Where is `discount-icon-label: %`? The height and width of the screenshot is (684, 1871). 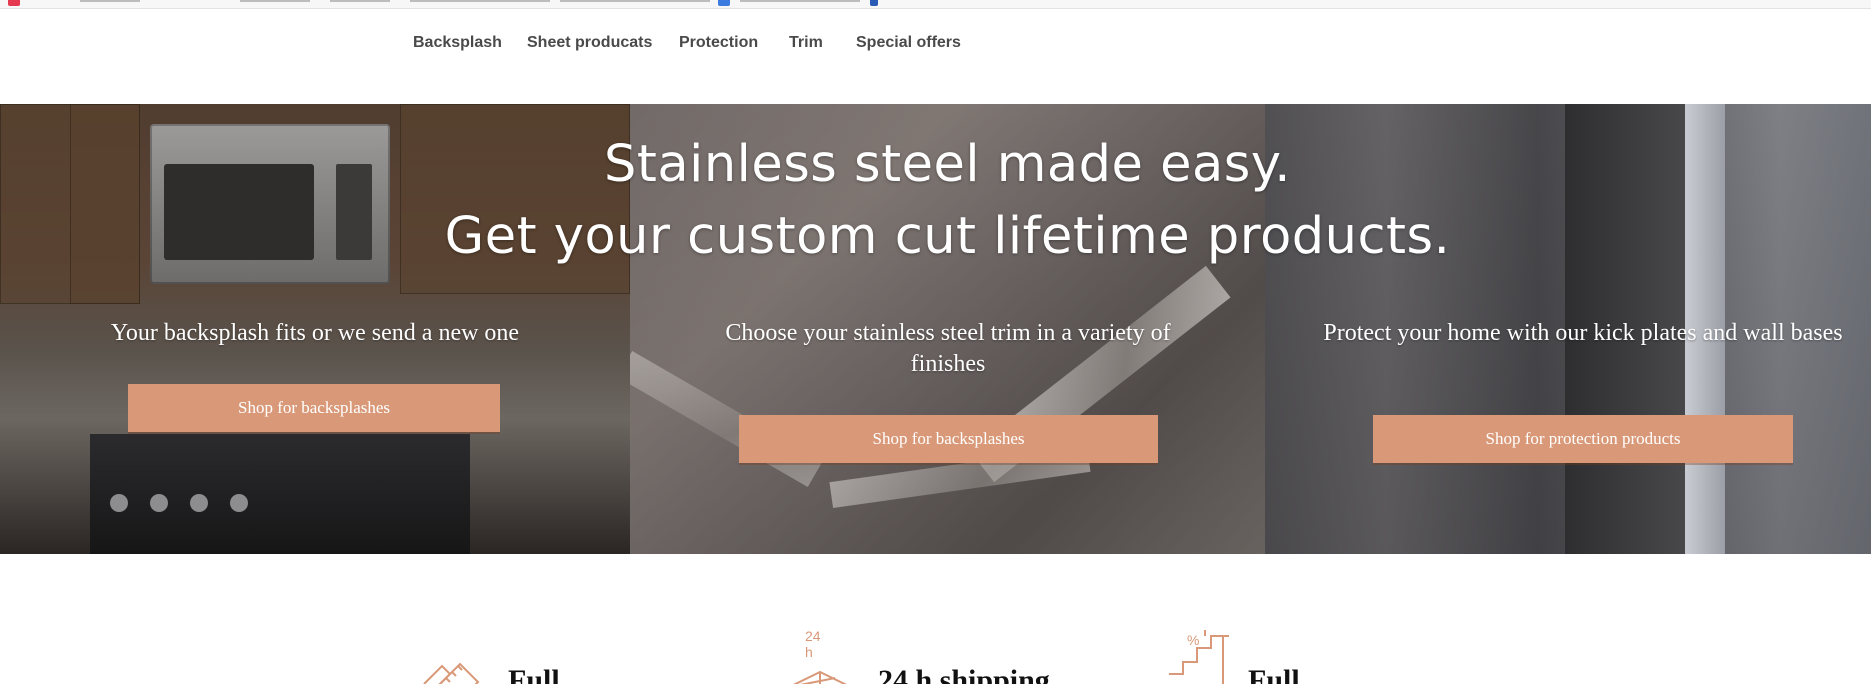
discount-icon-label: % is located at coordinates (1193, 640).